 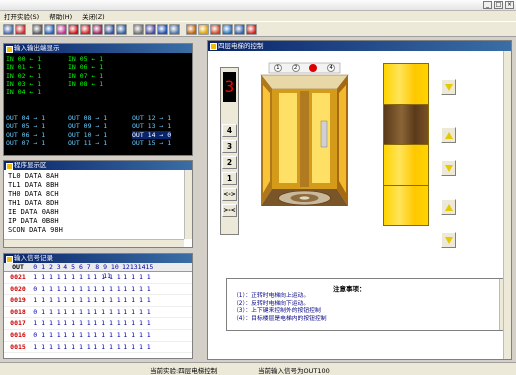 I want to click on note-line: （4）：目标楼层是电梯内的按钮控制, so click(x=280, y=318).